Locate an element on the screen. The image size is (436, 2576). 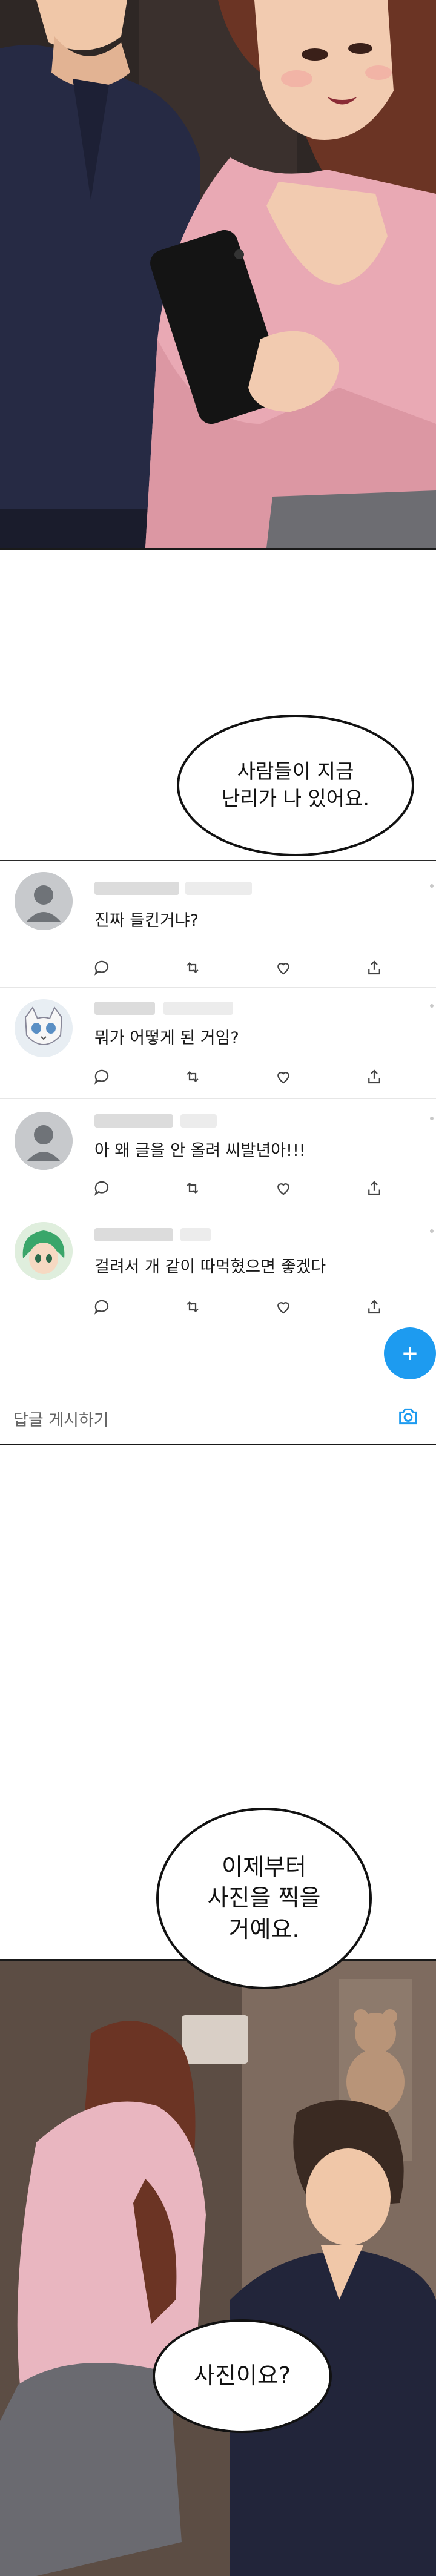
feed-post-4: 걸려서 개 같이 따먹혔으면 좋겠다 is located at coordinates (218, 1298).